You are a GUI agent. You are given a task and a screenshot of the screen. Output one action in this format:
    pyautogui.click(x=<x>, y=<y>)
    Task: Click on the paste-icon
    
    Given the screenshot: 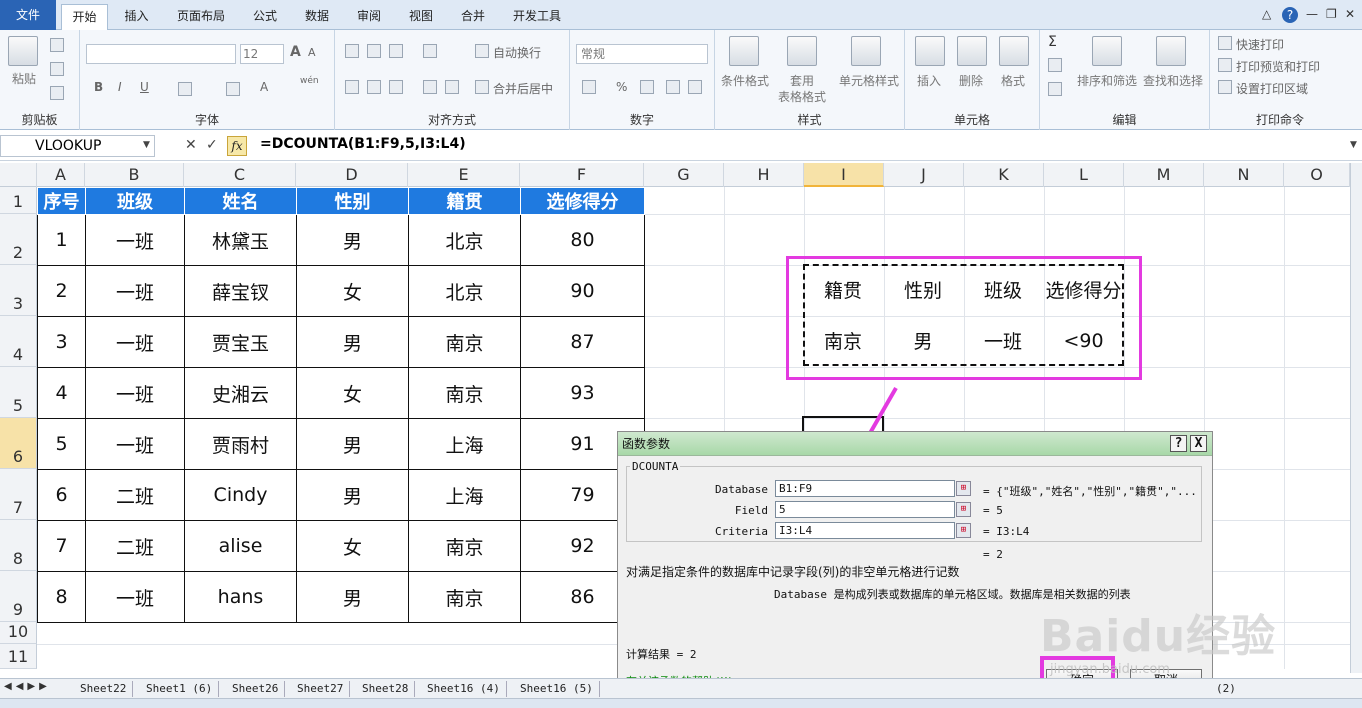 What is the action you would take?
    pyautogui.click(x=23, y=51)
    